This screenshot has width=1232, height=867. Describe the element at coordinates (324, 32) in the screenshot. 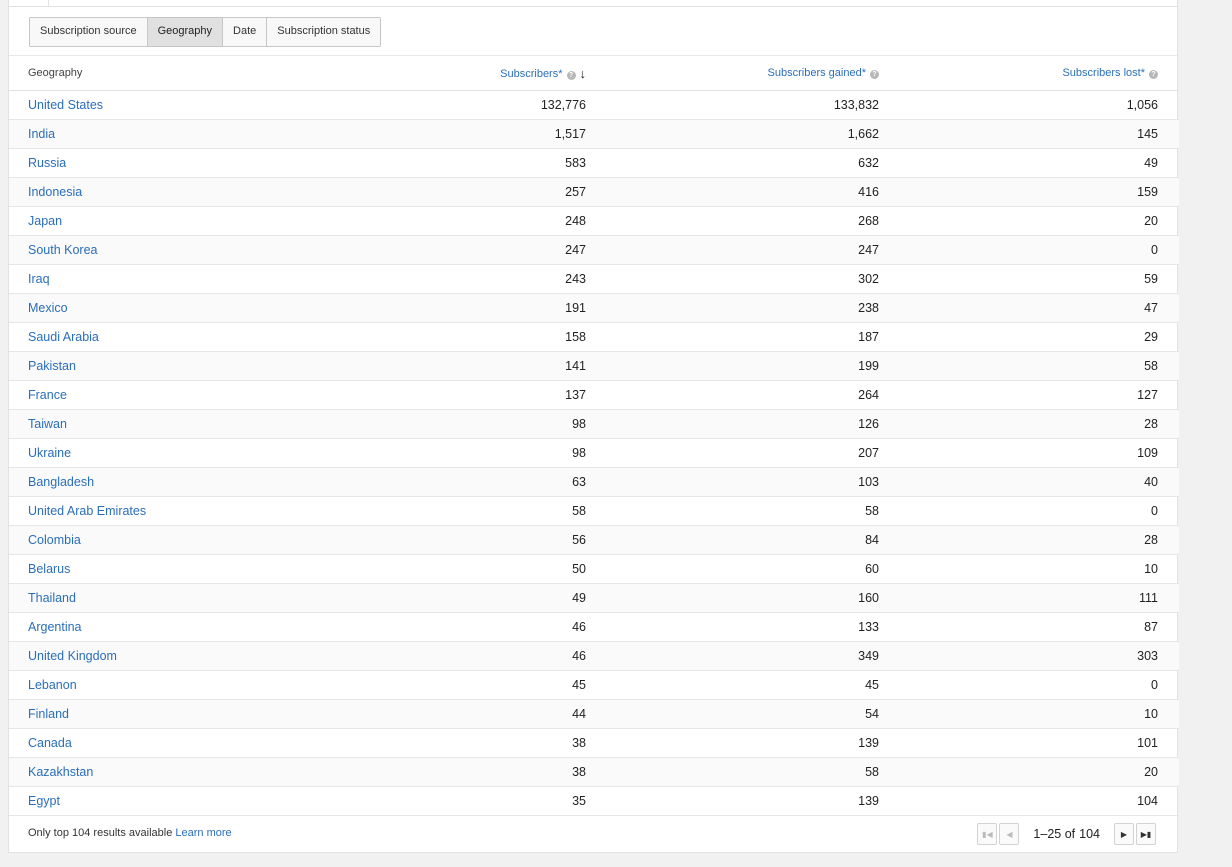

I see `tab-subscription-status: Subscription status` at that location.